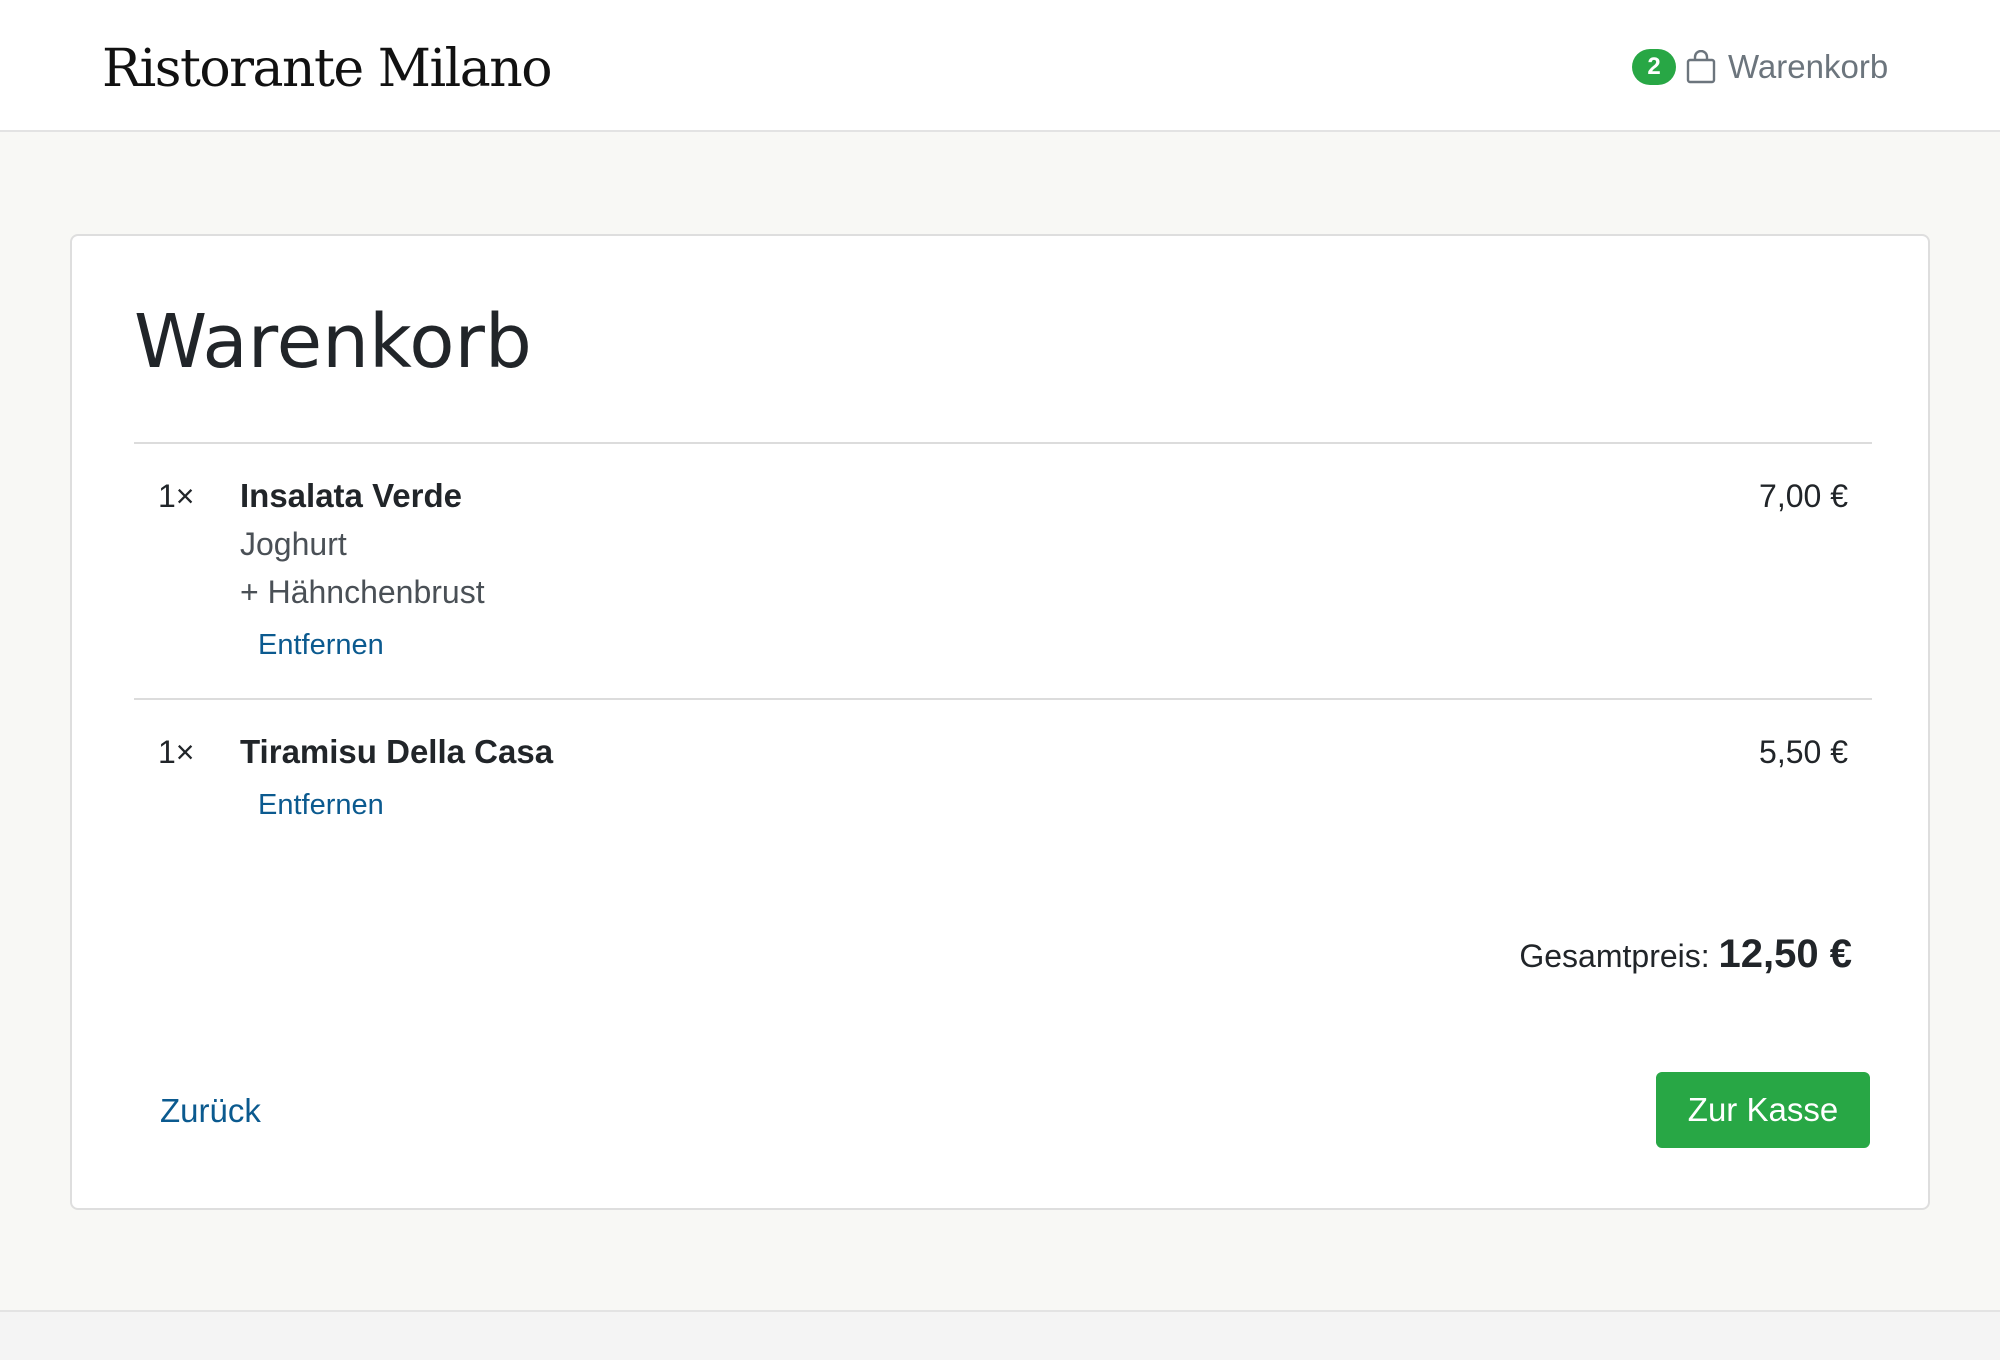 Image resolution: width=2000 pixels, height=1360 pixels. What do you see at coordinates (333, 342) in the screenshot?
I see `page-title: Warenkorb` at bounding box center [333, 342].